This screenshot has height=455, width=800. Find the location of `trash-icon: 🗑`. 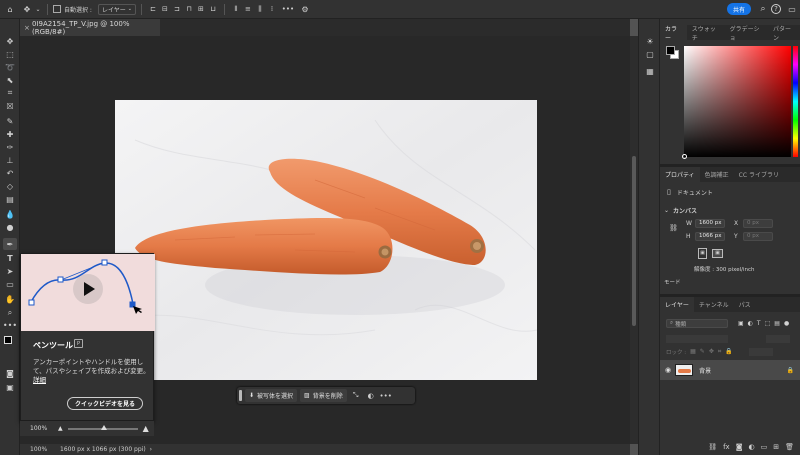

trash-icon: 🗑 is located at coordinates (789, 447).